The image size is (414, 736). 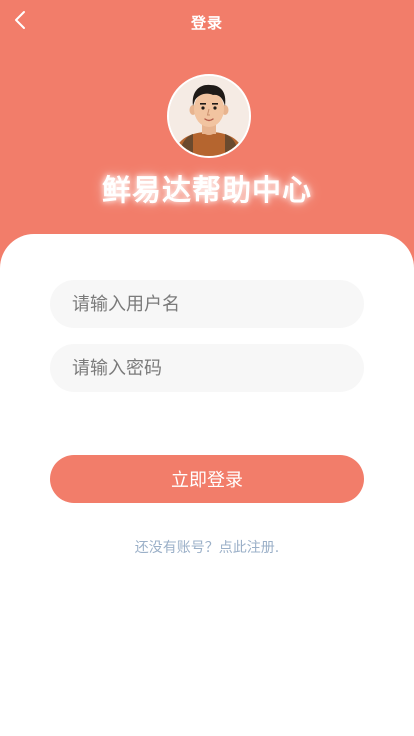 I want to click on username-input, so click(x=207, y=304).